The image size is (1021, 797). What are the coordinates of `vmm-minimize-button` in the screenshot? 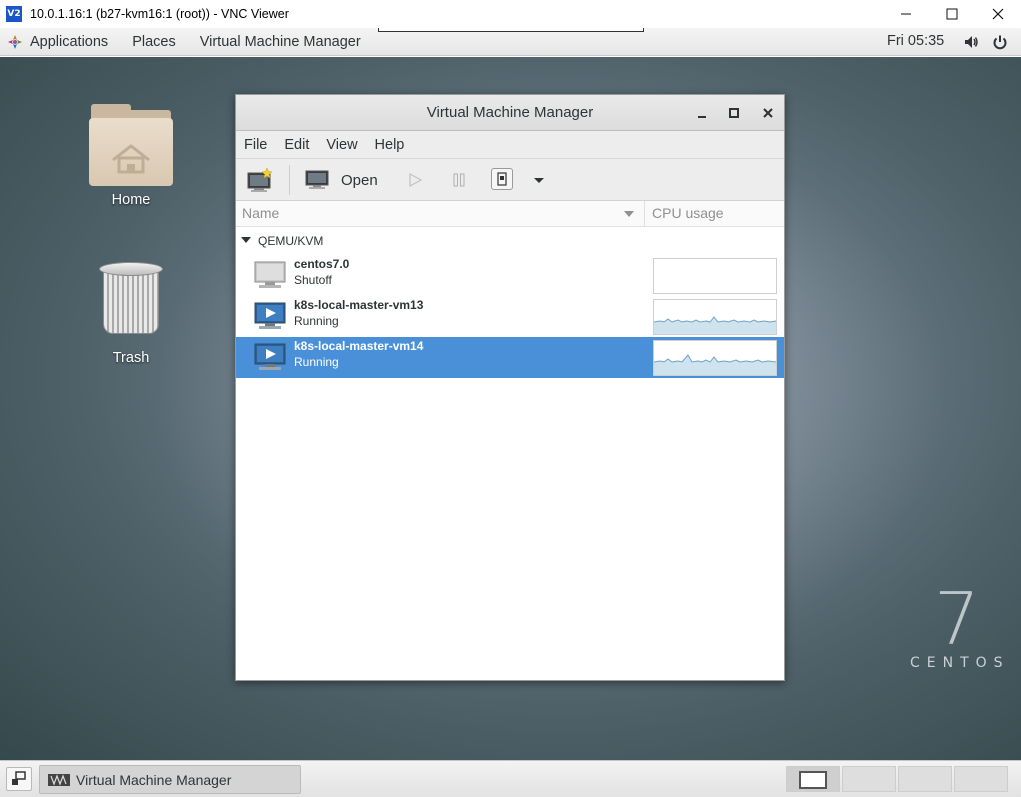 It's located at (702, 113).